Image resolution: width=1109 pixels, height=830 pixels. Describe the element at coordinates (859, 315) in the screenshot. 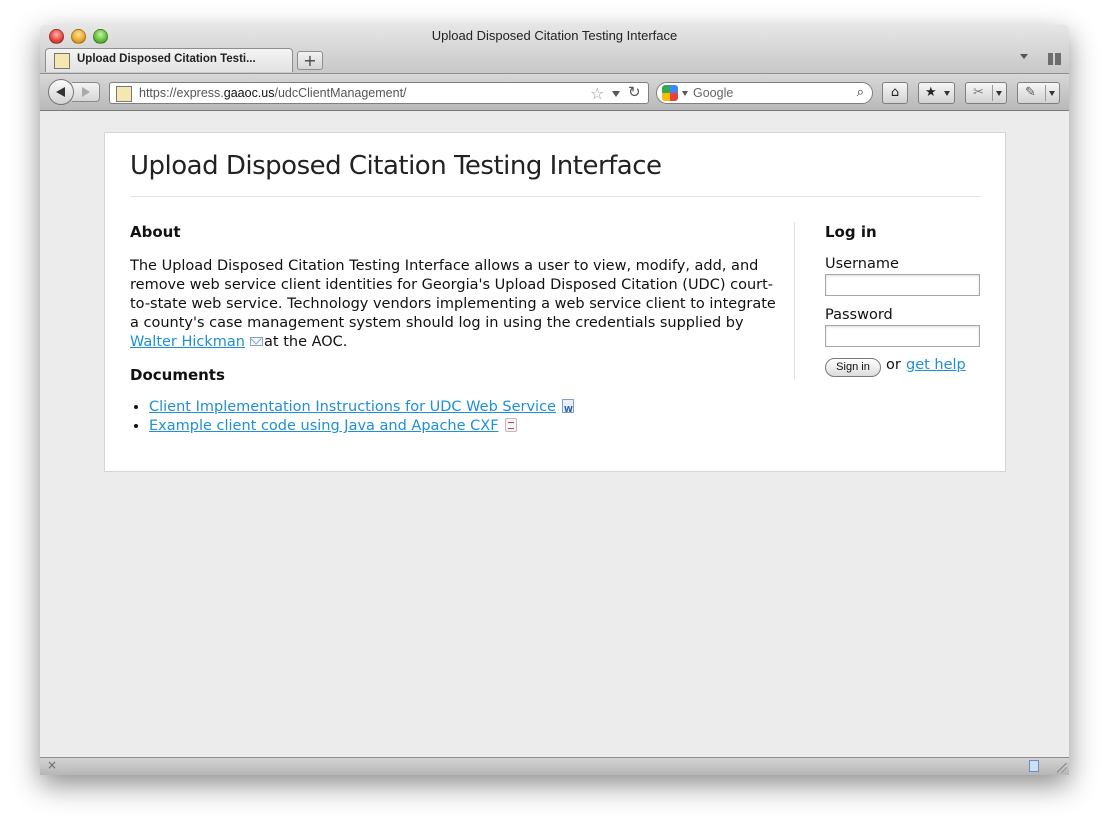

I see `password-label: Password` at that location.